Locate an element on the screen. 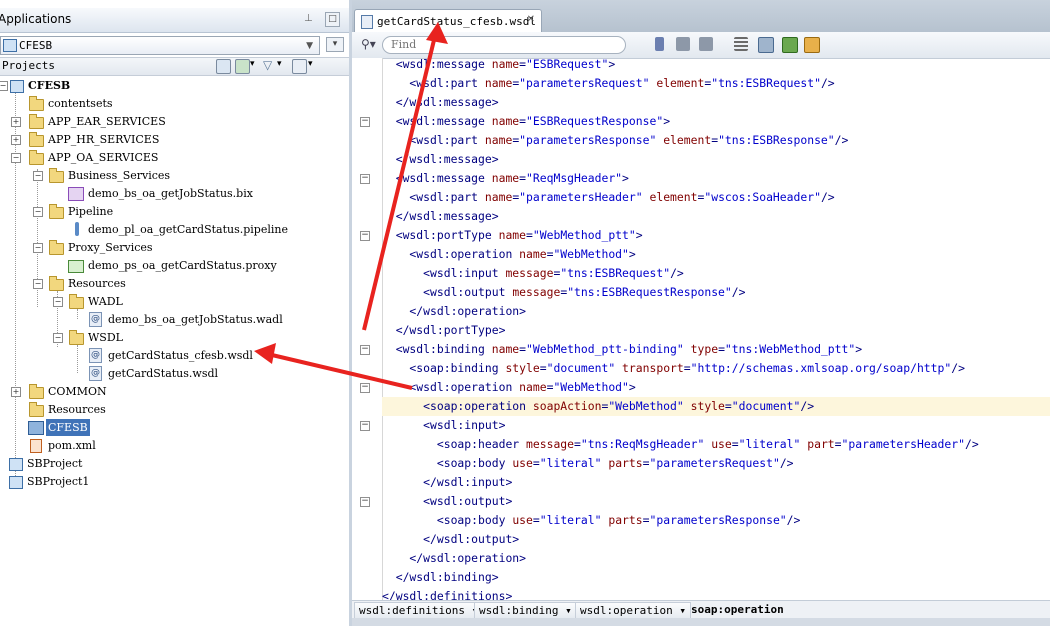 Image resolution: width=1050 pixels, height=626 pixels. code-line: </wsdl:binding> is located at coordinates (716, 577).